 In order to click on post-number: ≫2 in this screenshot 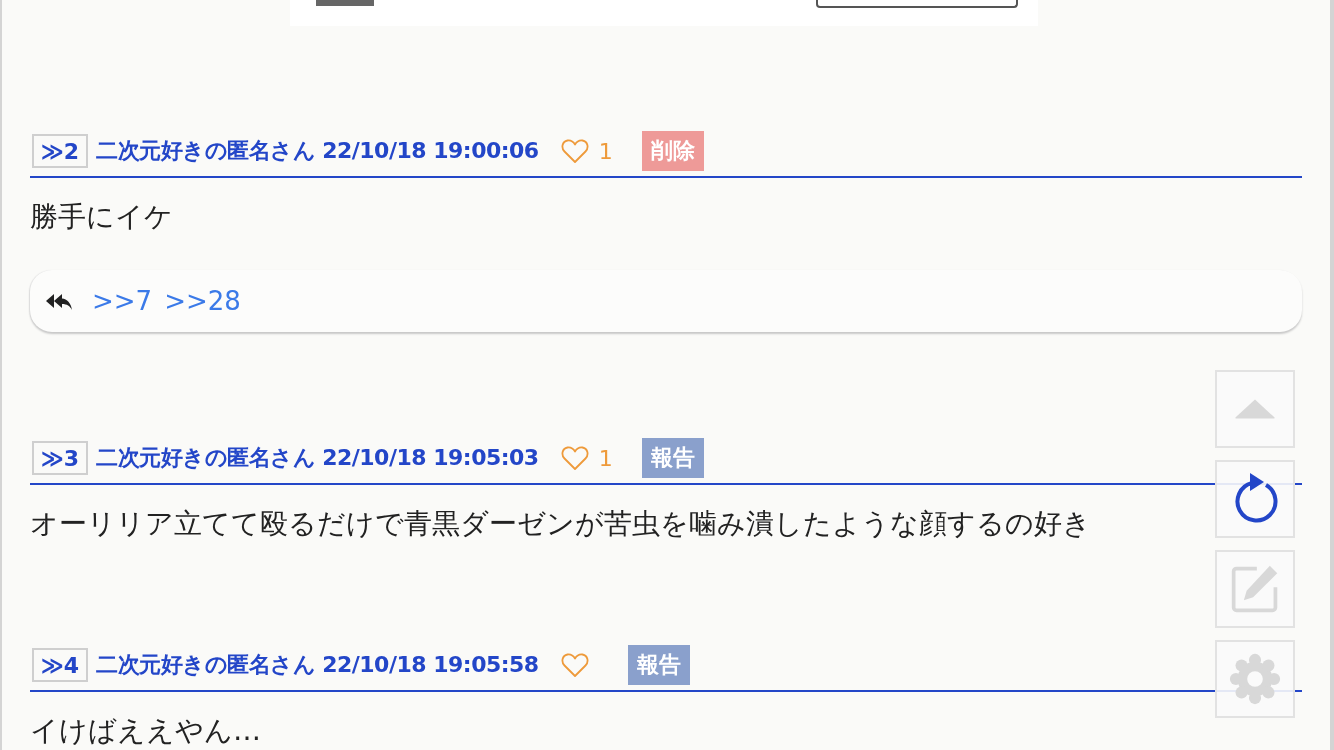, I will do `click(60, 151)`.